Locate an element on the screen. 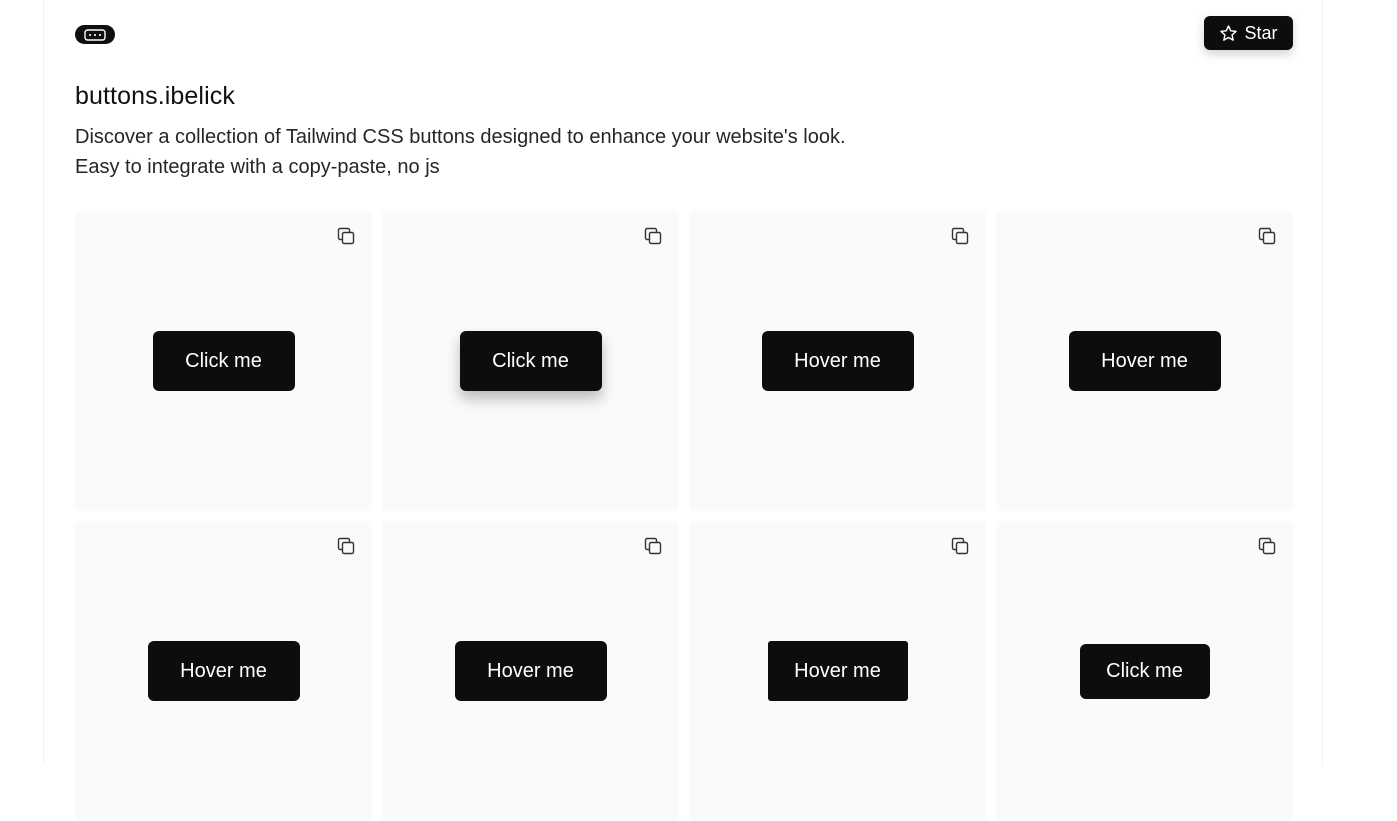  star-icon is located at coordinates (1229, 32).